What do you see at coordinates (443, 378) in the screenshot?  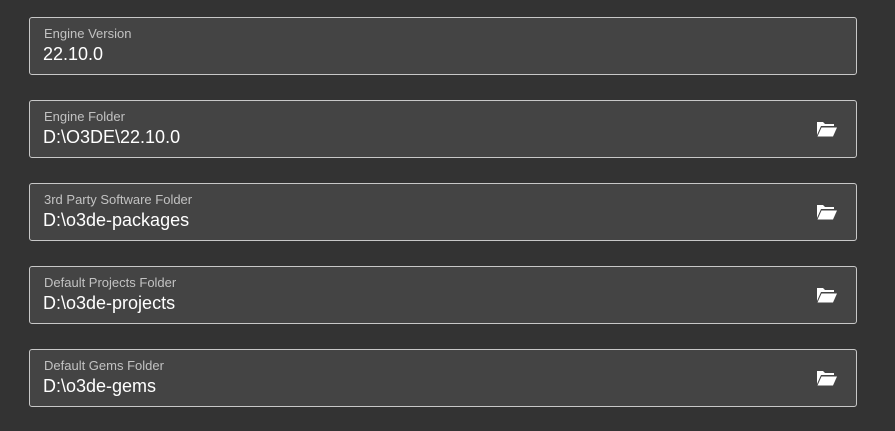 I see `gems-folder-field: Default Gems Folder D:\o3de-gems` at bounding box center [443, 378].